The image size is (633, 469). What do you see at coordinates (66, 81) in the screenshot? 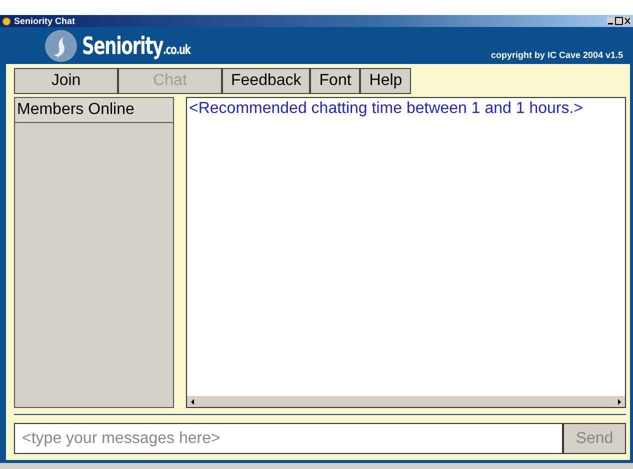
I see `nav-tab: Join` at bounding box center [66, 81].